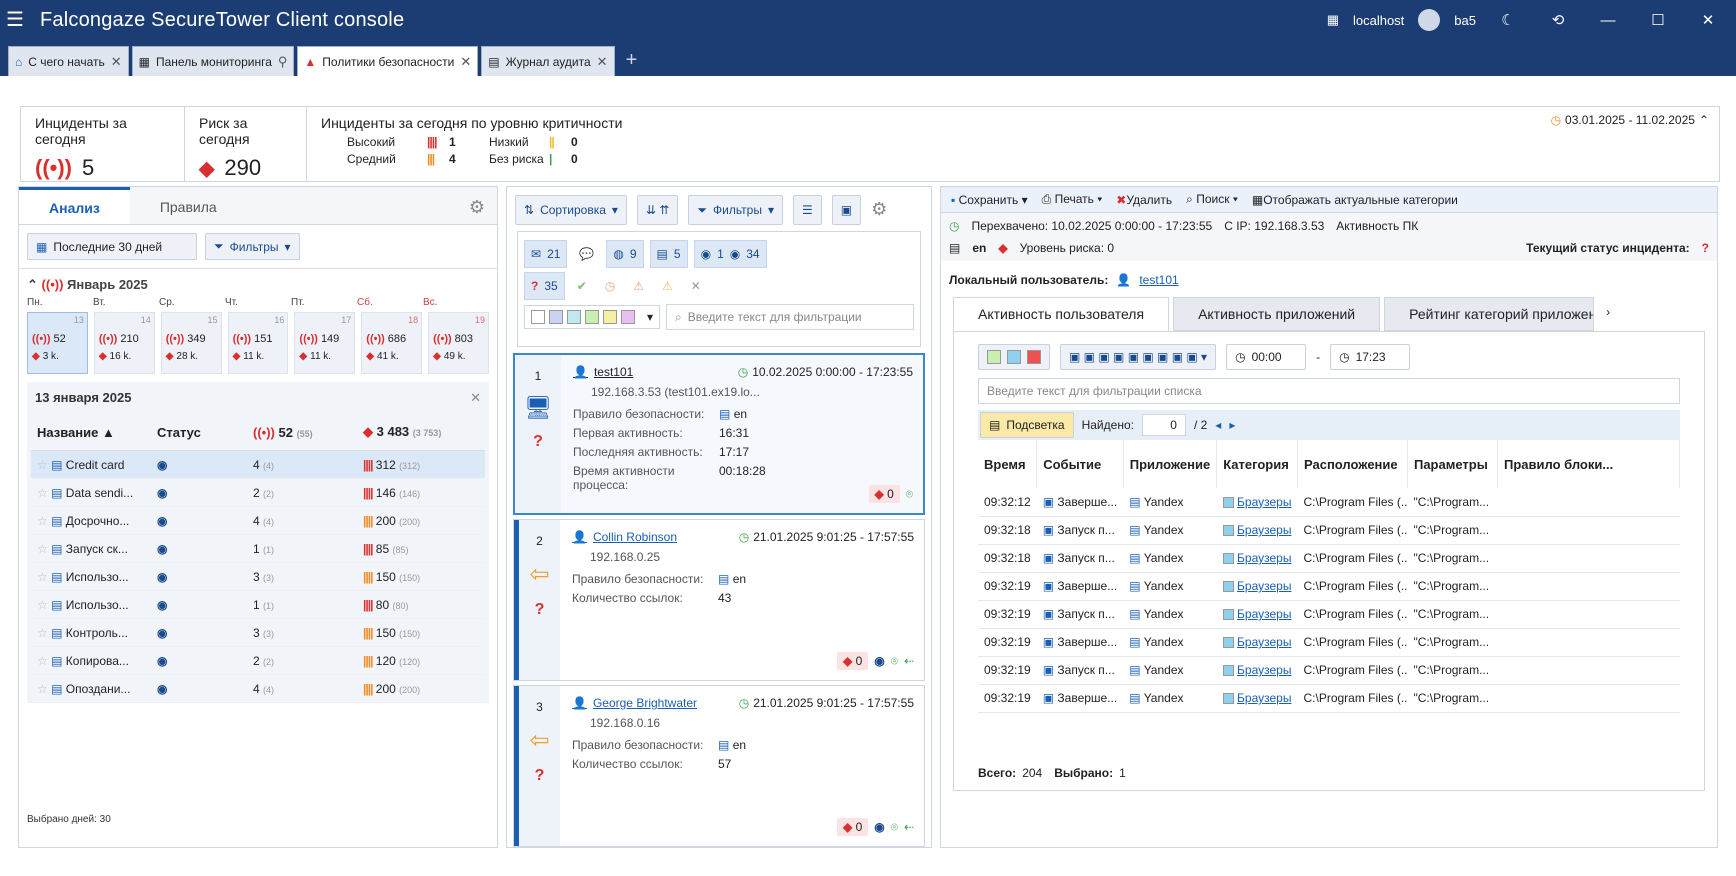  Describe the element at coordinates (124, 343) in the screenshot. I see `day-cell: 14 ((•)) 210 ◆ 16 k.` at that location.